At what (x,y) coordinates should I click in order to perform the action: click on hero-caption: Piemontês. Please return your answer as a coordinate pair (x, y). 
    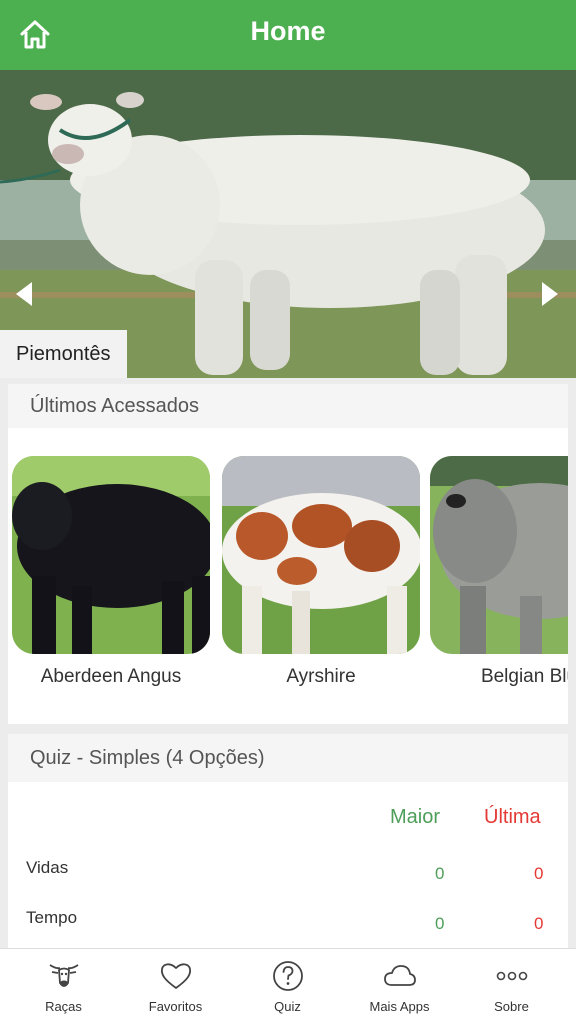
    Looking at the image, I should click on (63, 354).